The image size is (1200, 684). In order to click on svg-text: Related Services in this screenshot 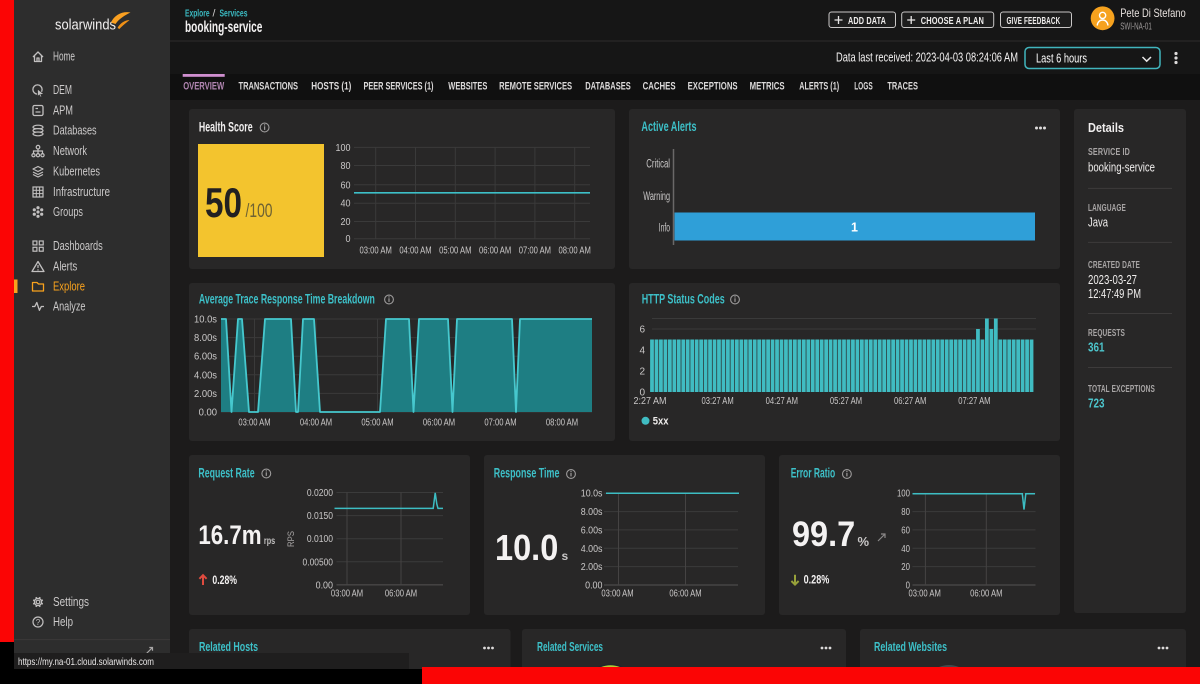, I will do `click(570, 646)`.